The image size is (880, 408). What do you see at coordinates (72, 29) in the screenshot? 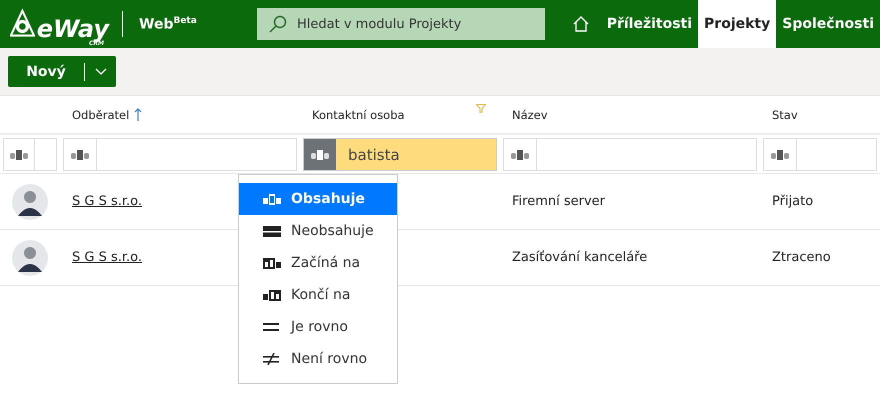
I see `logo-text: eWay` at bounding box center [72, 29].